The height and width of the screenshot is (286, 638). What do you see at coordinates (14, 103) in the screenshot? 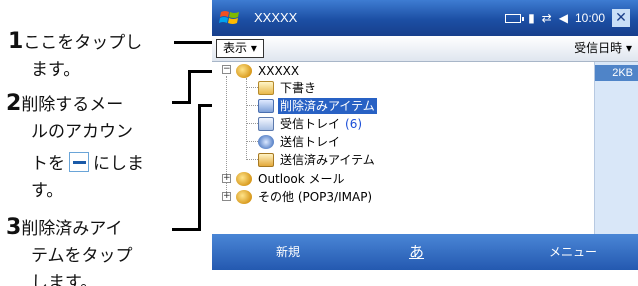
I see `step-number: 2` at bounding box center [14, 103].